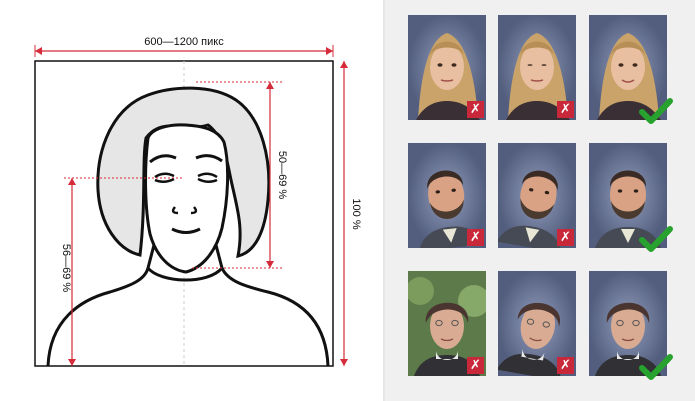  What do you see at coordinates (66, 268) in the screenshot?
I see `eye-height-label: 56—69 %` at bounding box center [66, 268].